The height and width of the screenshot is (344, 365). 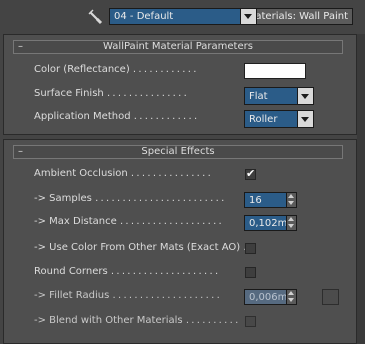 What do you see at coordinates (250, 248) in the screenshot?
I see `use-color-other-mats-checkbox` at bounding box center [250, 248].